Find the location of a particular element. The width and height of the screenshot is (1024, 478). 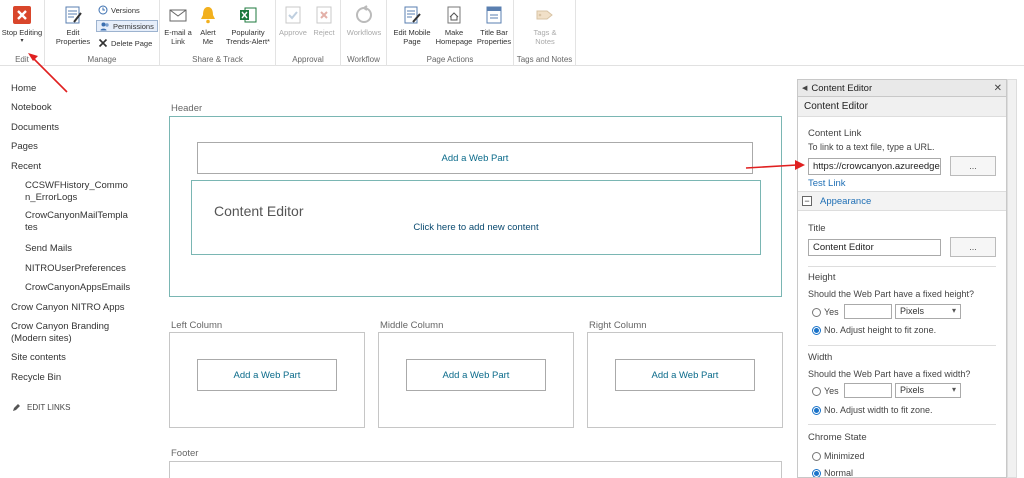

annotation-arrow-content-link is located at coordinates (775, 165).